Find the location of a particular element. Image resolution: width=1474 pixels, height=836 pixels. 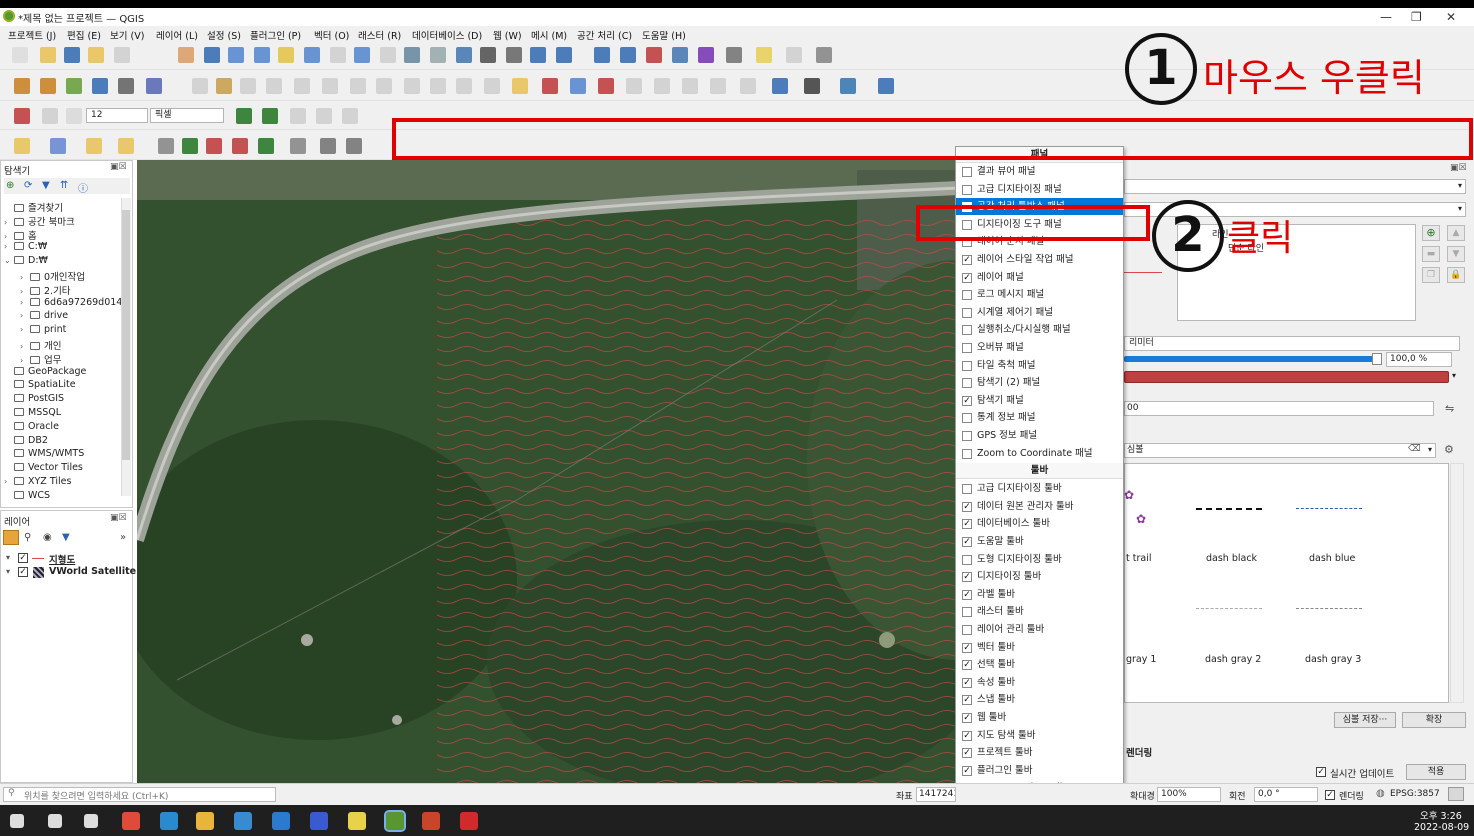

data-defined-icon: ⇋ is located at coordinates (1449, 408).